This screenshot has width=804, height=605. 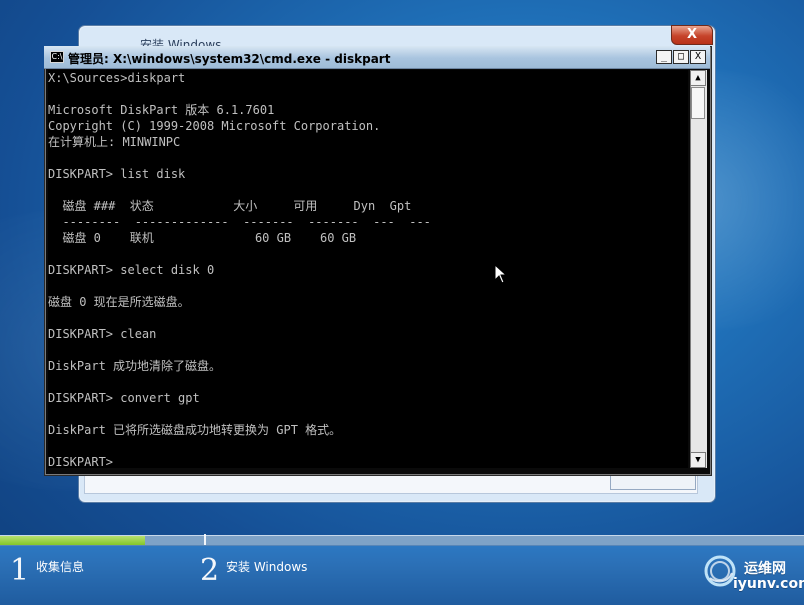 What do you see at coordinates (765, 569) in the screenshot?
I see `watermark-text-cn: 运维网` at bounding box center [765, 569].